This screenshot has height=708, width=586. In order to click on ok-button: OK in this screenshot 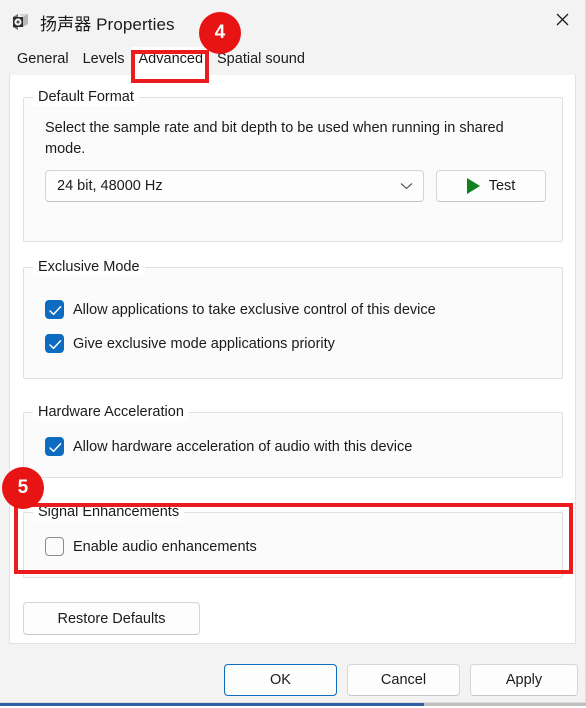, I will do `click(280, 680)`.